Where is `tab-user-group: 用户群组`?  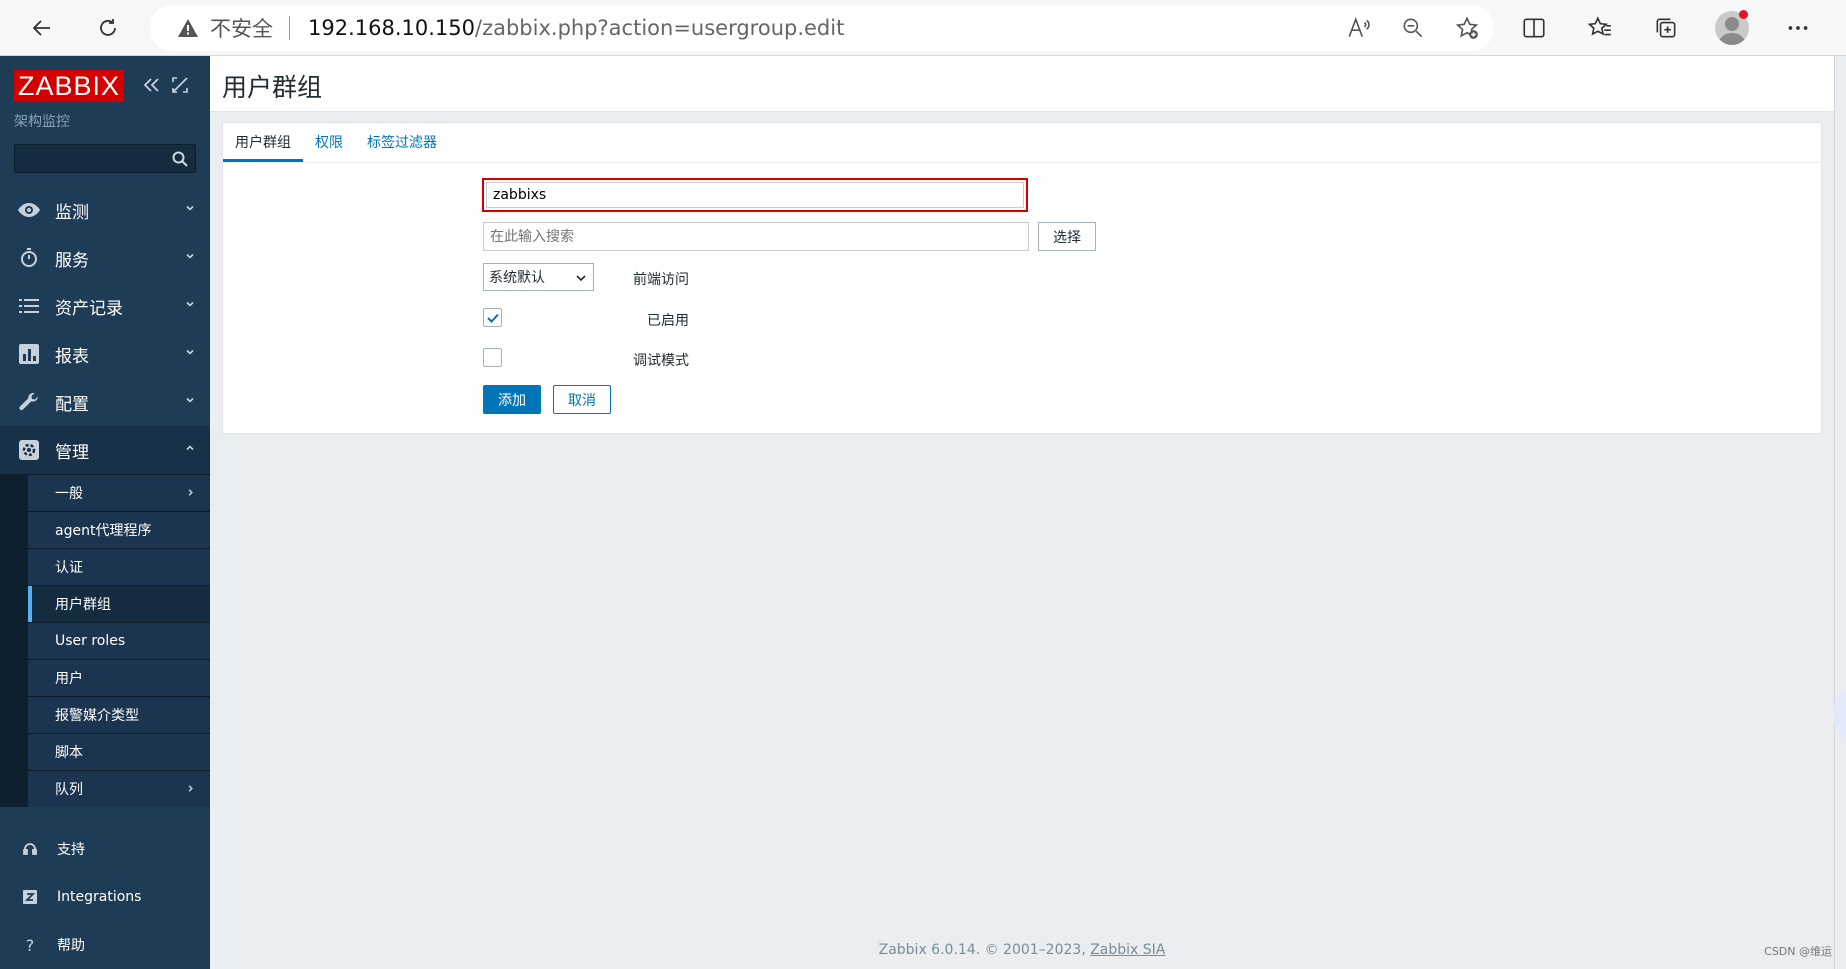
tab-user-group: 用户群组 is located at coordinates (263, 142).